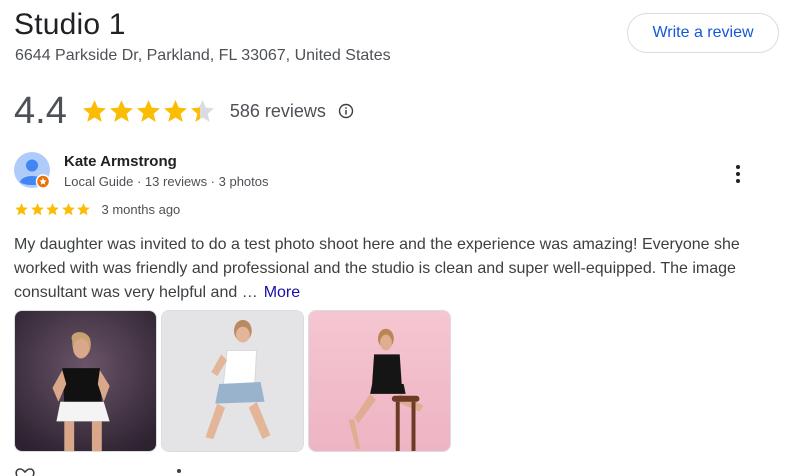 The width and height of the screenshot is (806, 476). Describe the element at coordinates (166, 161) in the screenshot. I see `reviewer-name: Kate Armstrong` at that location.